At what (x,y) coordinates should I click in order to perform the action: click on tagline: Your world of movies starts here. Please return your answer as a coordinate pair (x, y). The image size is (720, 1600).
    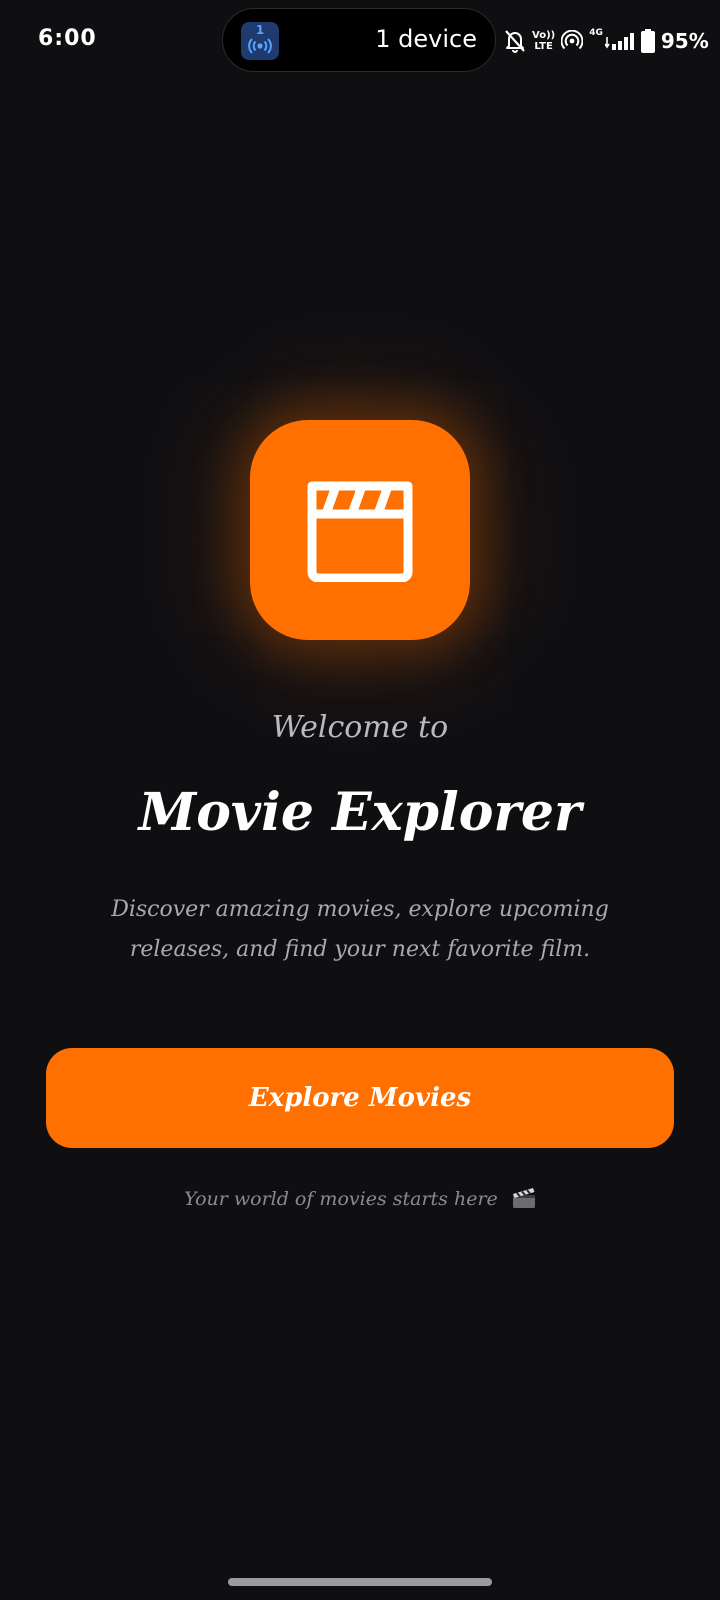
    Looking at the image, I should click on (360, 1199).